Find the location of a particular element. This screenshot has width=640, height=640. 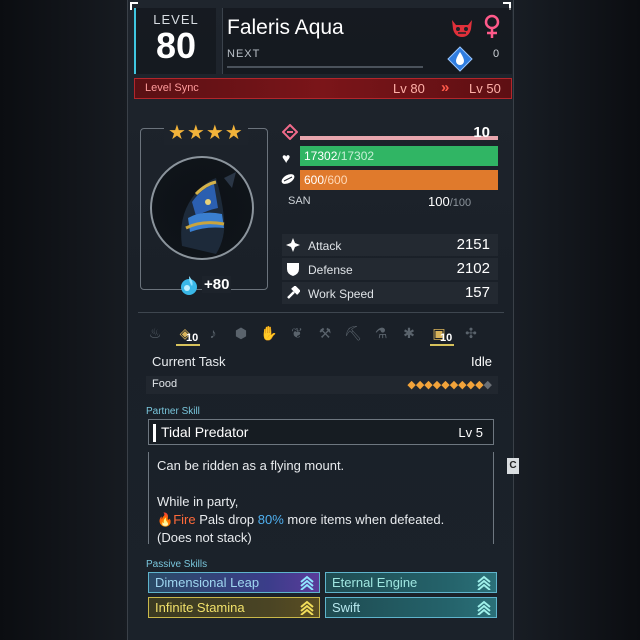

partner-skill-name: Tidal Predator is located at coordinates (205, 432).